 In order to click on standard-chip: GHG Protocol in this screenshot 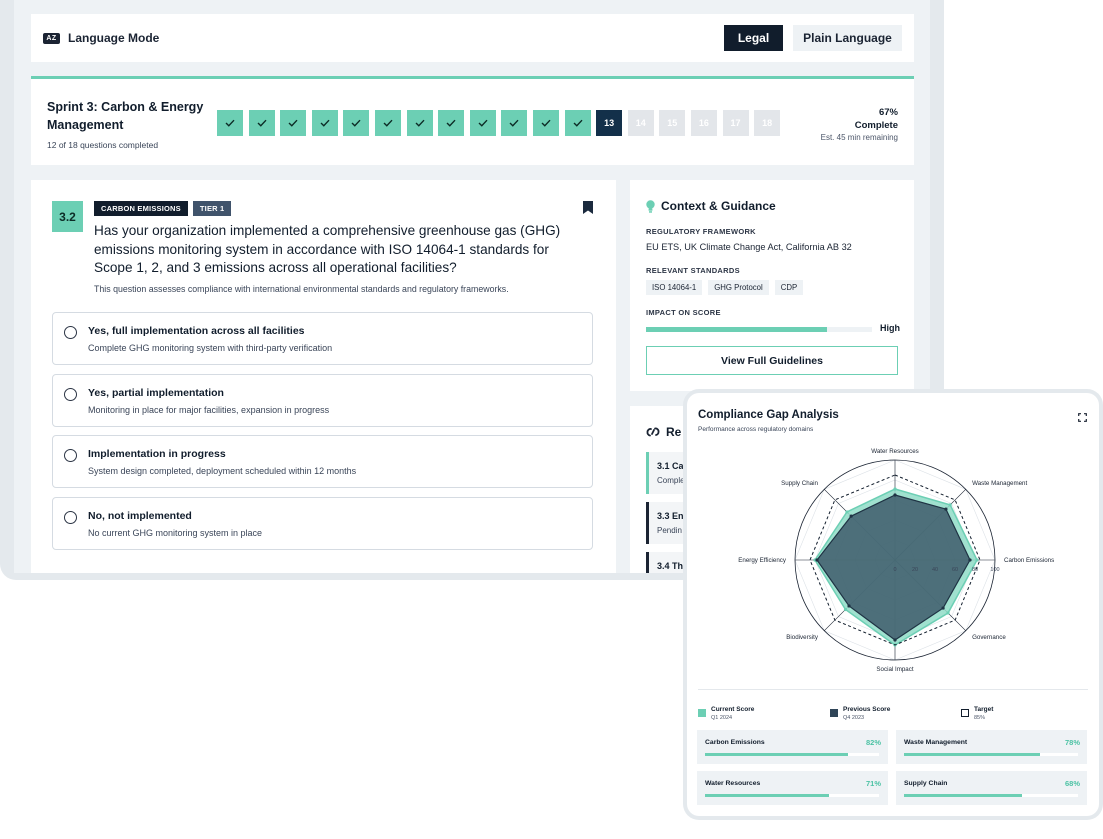, I will do `click(738, 287)`.